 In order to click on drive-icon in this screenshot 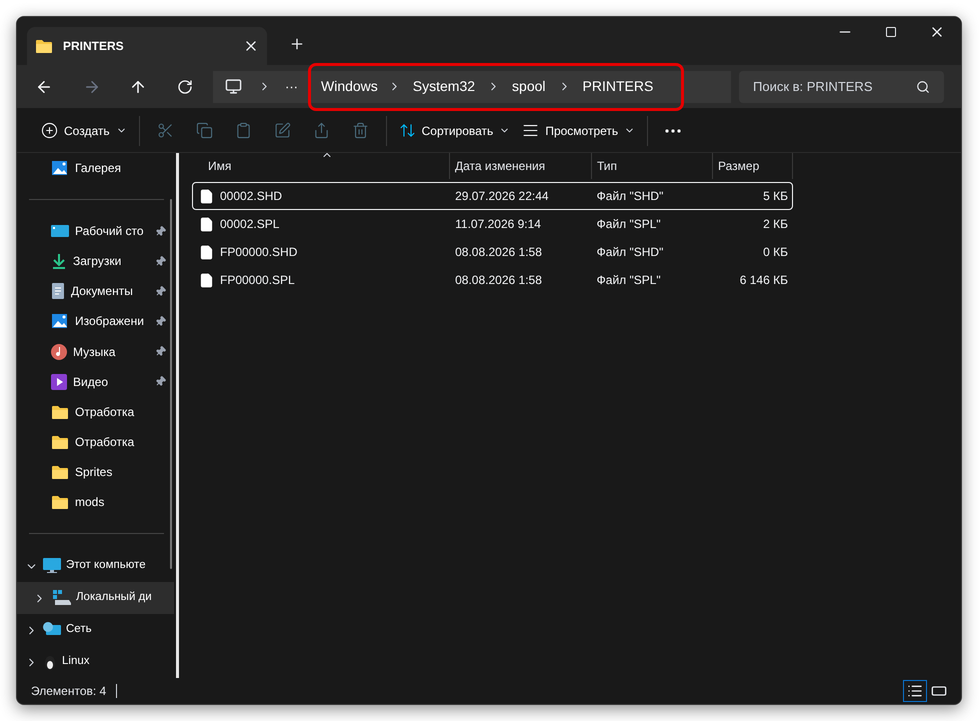, I will do `click(61, 598)`.